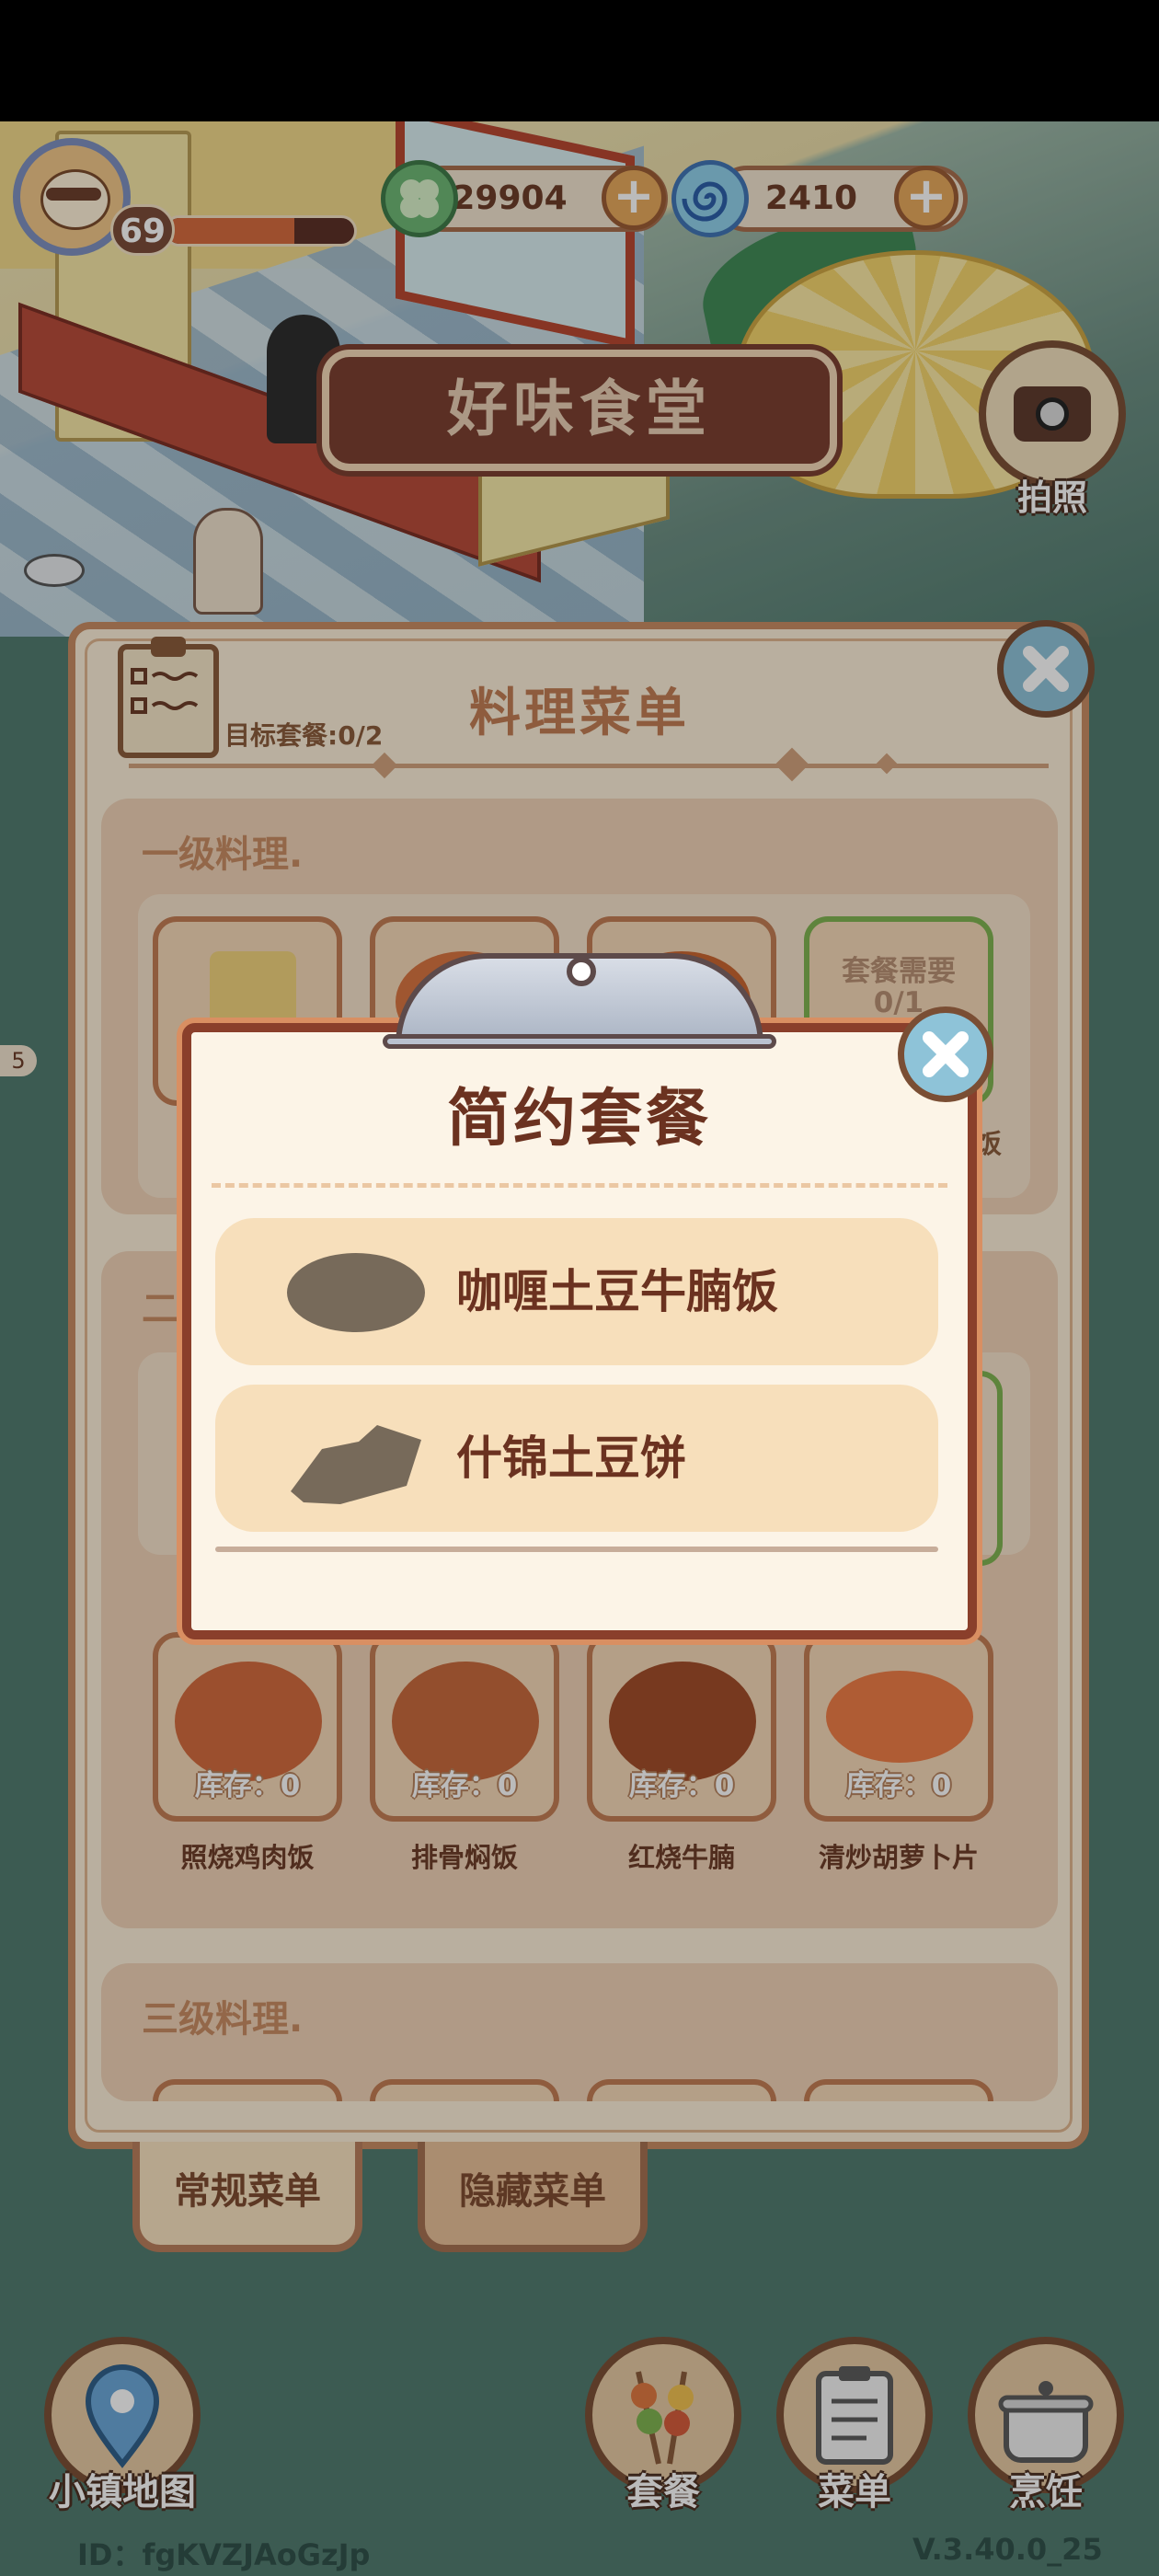  I want to click on set-item-row: 什锦土豆饼, so click(576, 1458).